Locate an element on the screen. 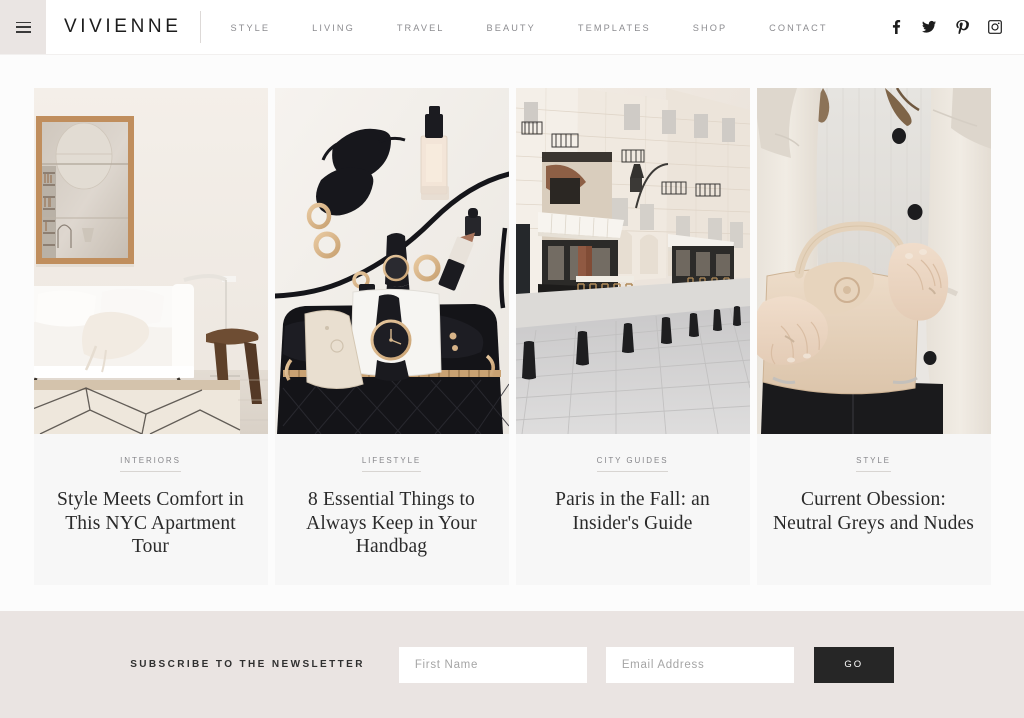  nav-link-shop: SHOP is located at coordinates (710, 28).